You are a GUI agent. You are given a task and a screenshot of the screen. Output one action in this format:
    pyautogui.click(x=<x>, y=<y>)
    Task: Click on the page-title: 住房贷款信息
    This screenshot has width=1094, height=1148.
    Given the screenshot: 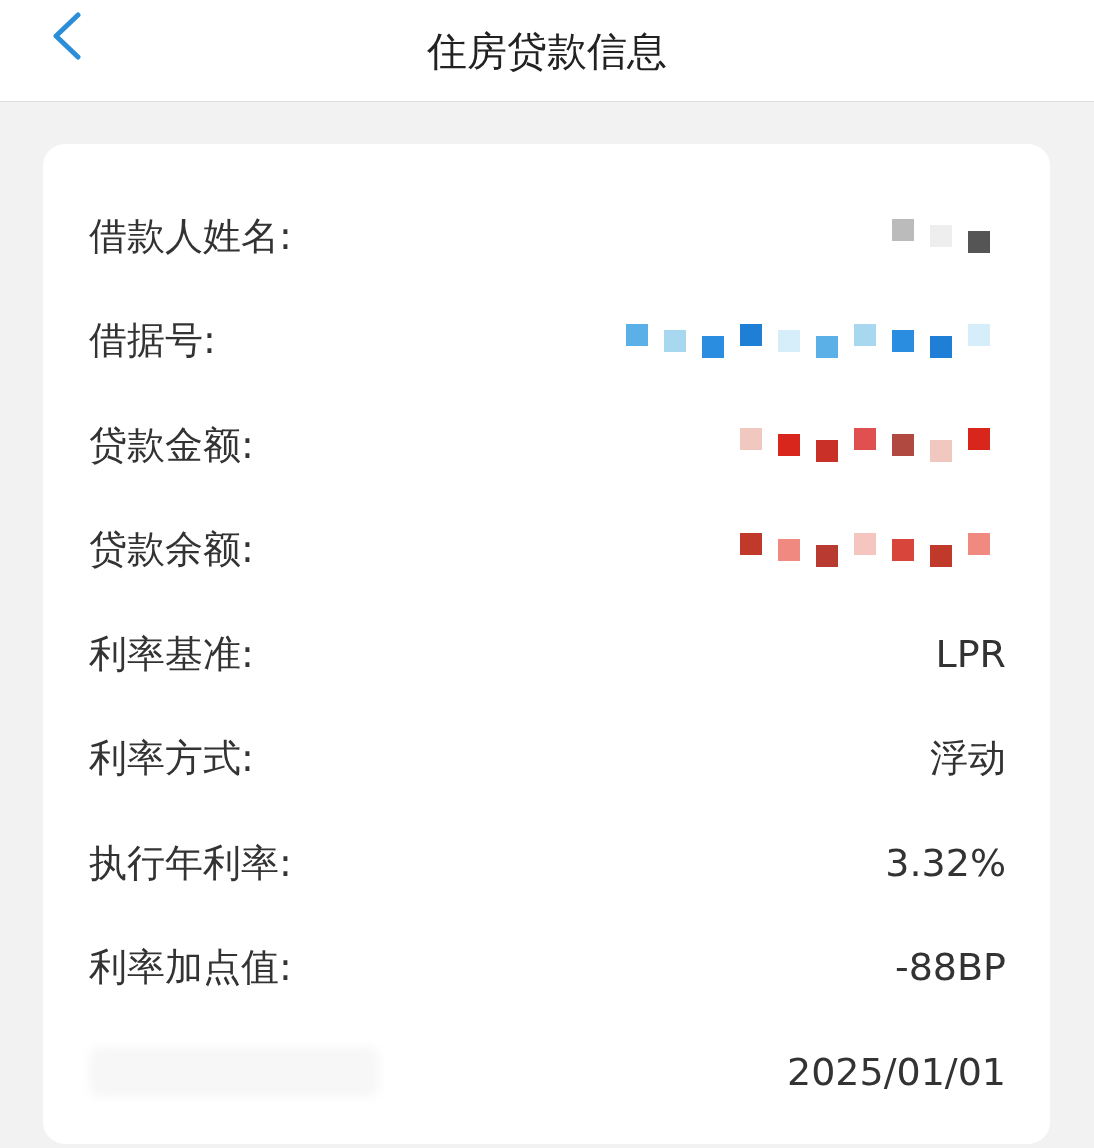 What is the action you would take?
    pyautogui.click(x=547, y=50)
    